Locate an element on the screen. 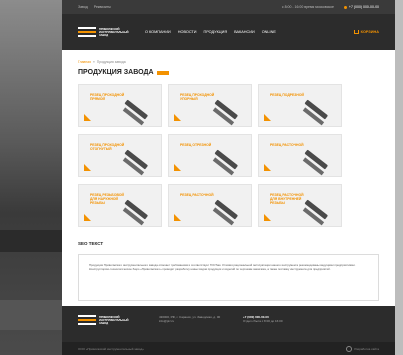 The image size is (403, 355). background-right is located at coordinates (399, 177).